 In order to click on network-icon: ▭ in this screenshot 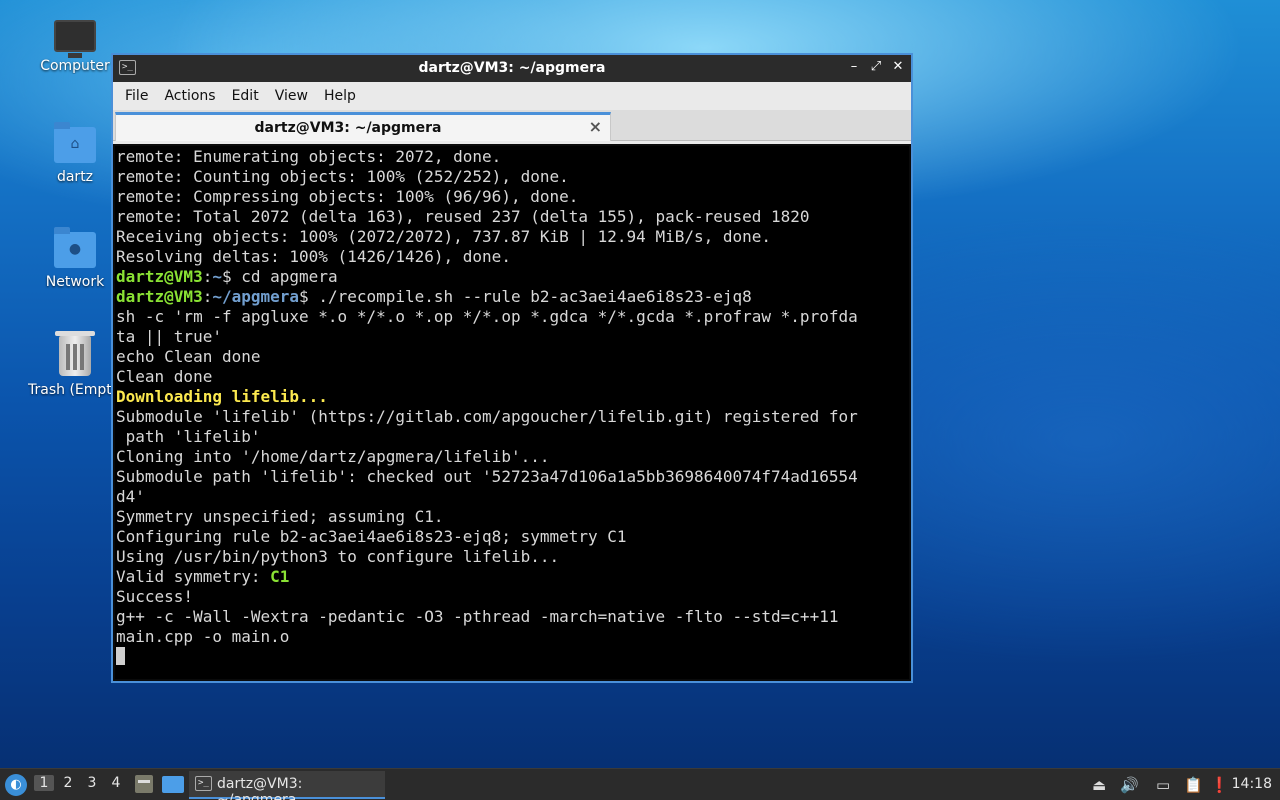, I will do `click(1163, 785)`.